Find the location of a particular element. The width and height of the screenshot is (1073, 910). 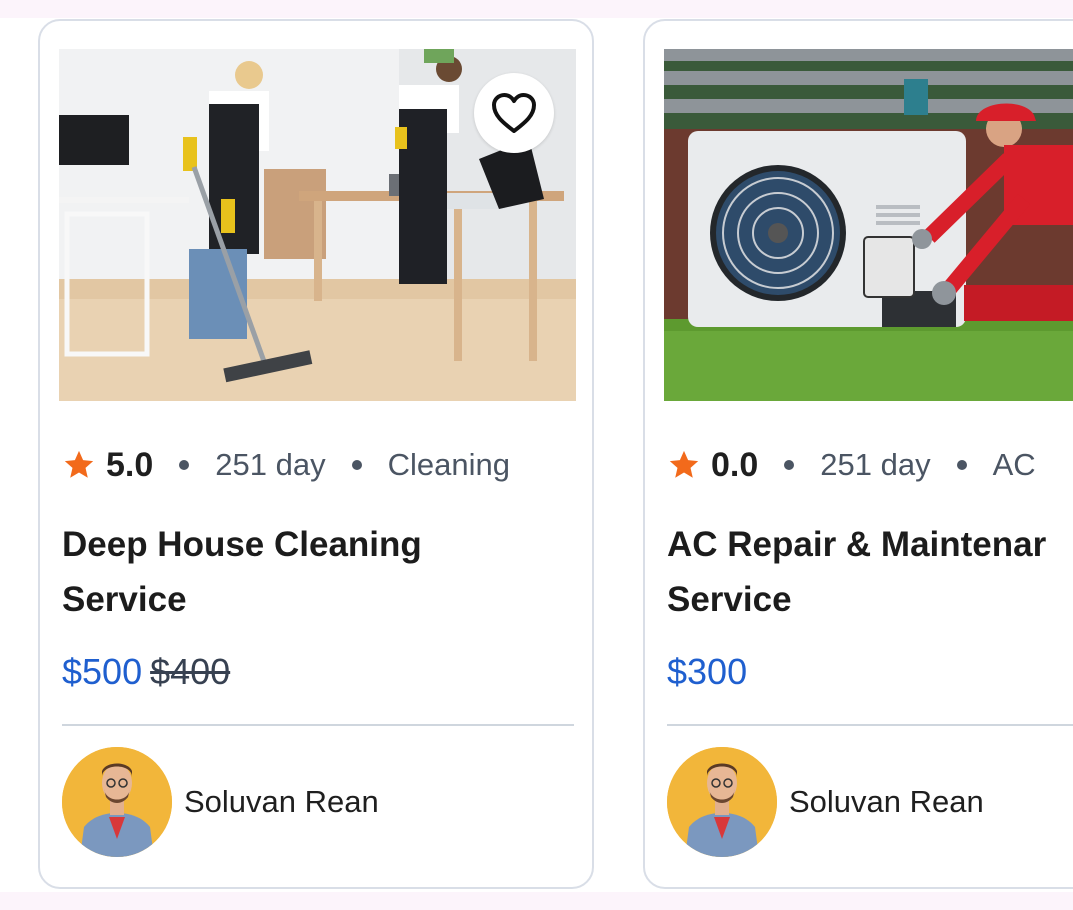

price: $300 is located at coordinates (707, 672).